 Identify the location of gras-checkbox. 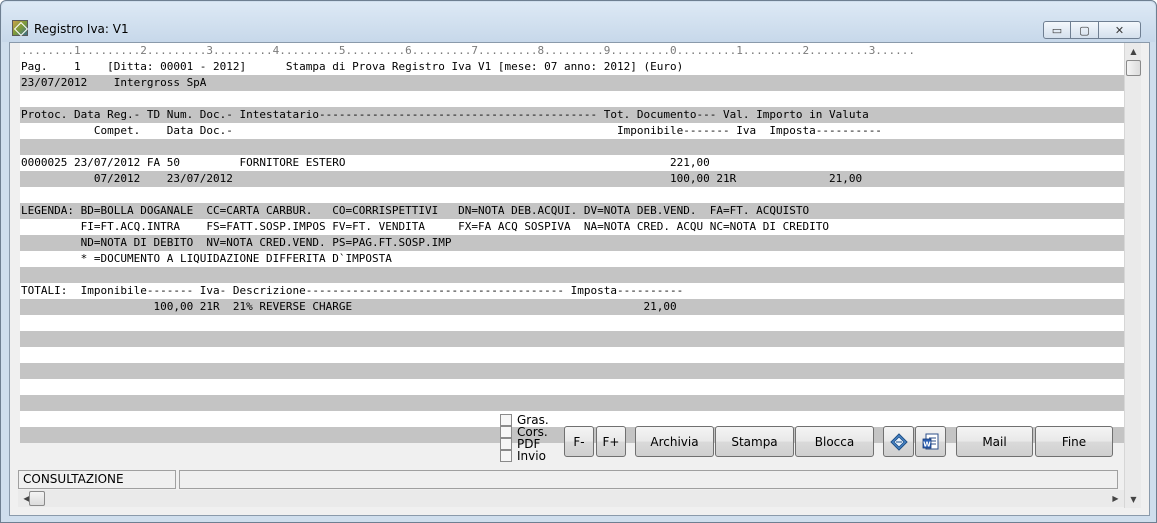
(506, 420).